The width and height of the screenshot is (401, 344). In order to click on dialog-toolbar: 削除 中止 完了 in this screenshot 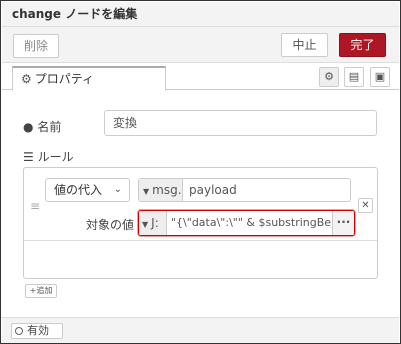, I will do `click(200, 45)`.